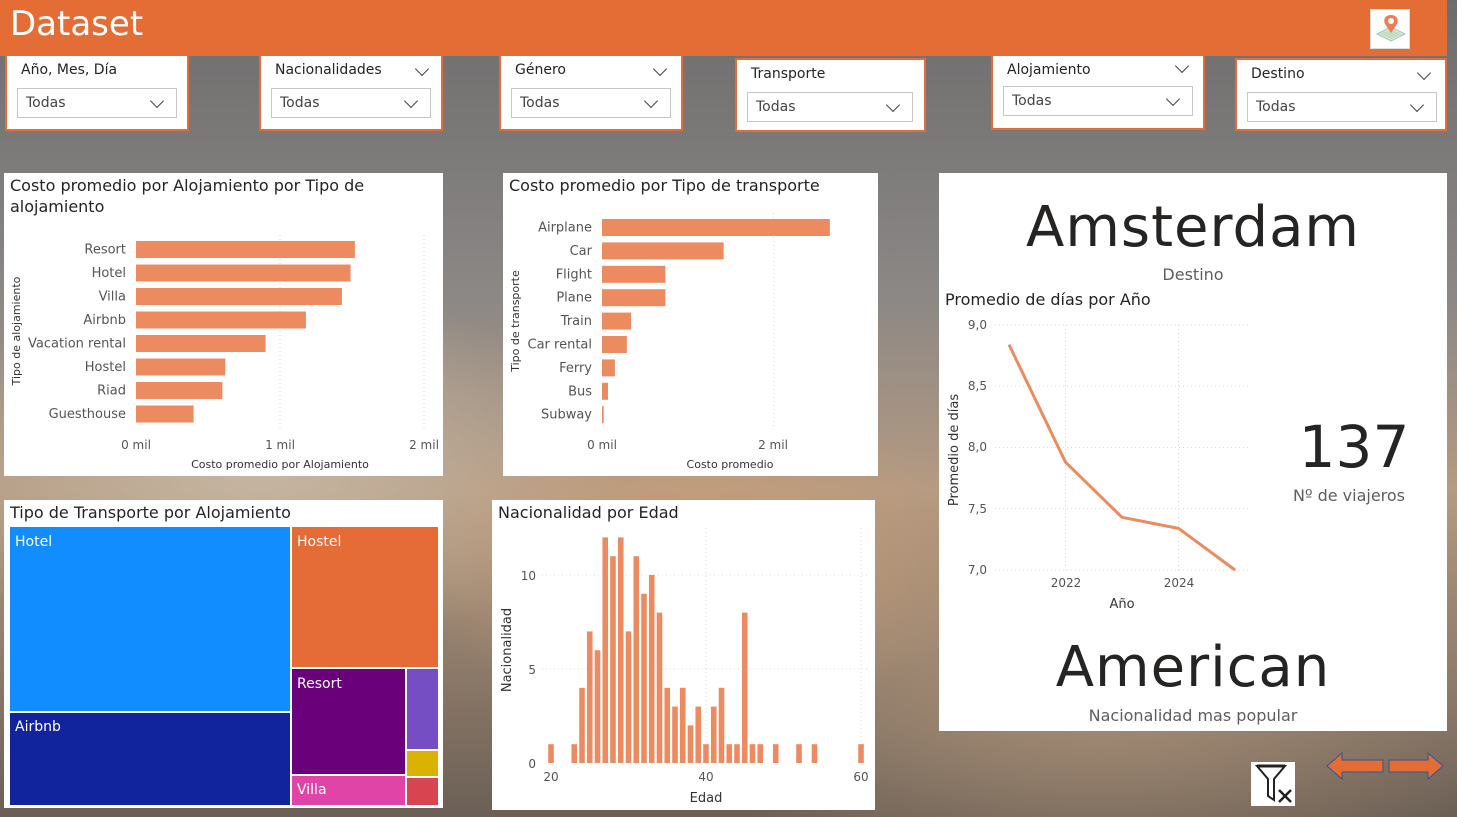 The height and width of the screenshot is (817, 1457). I want to click on series-line, so click(1121, 457).